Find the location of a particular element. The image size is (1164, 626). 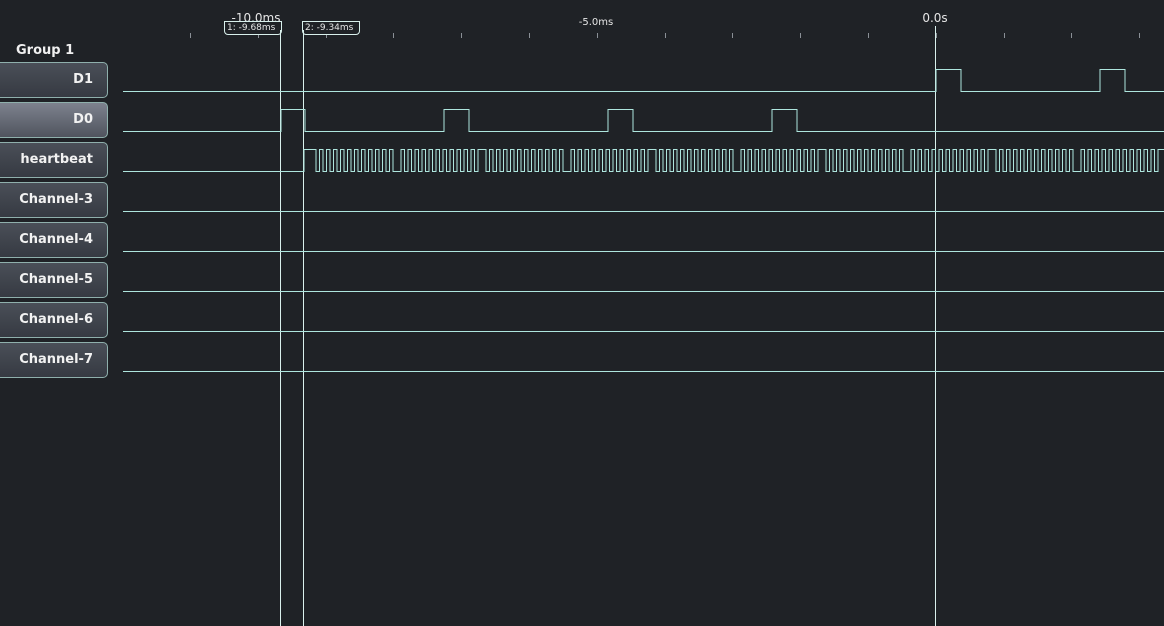

trace-d1 is located at coordinates (643, 80).